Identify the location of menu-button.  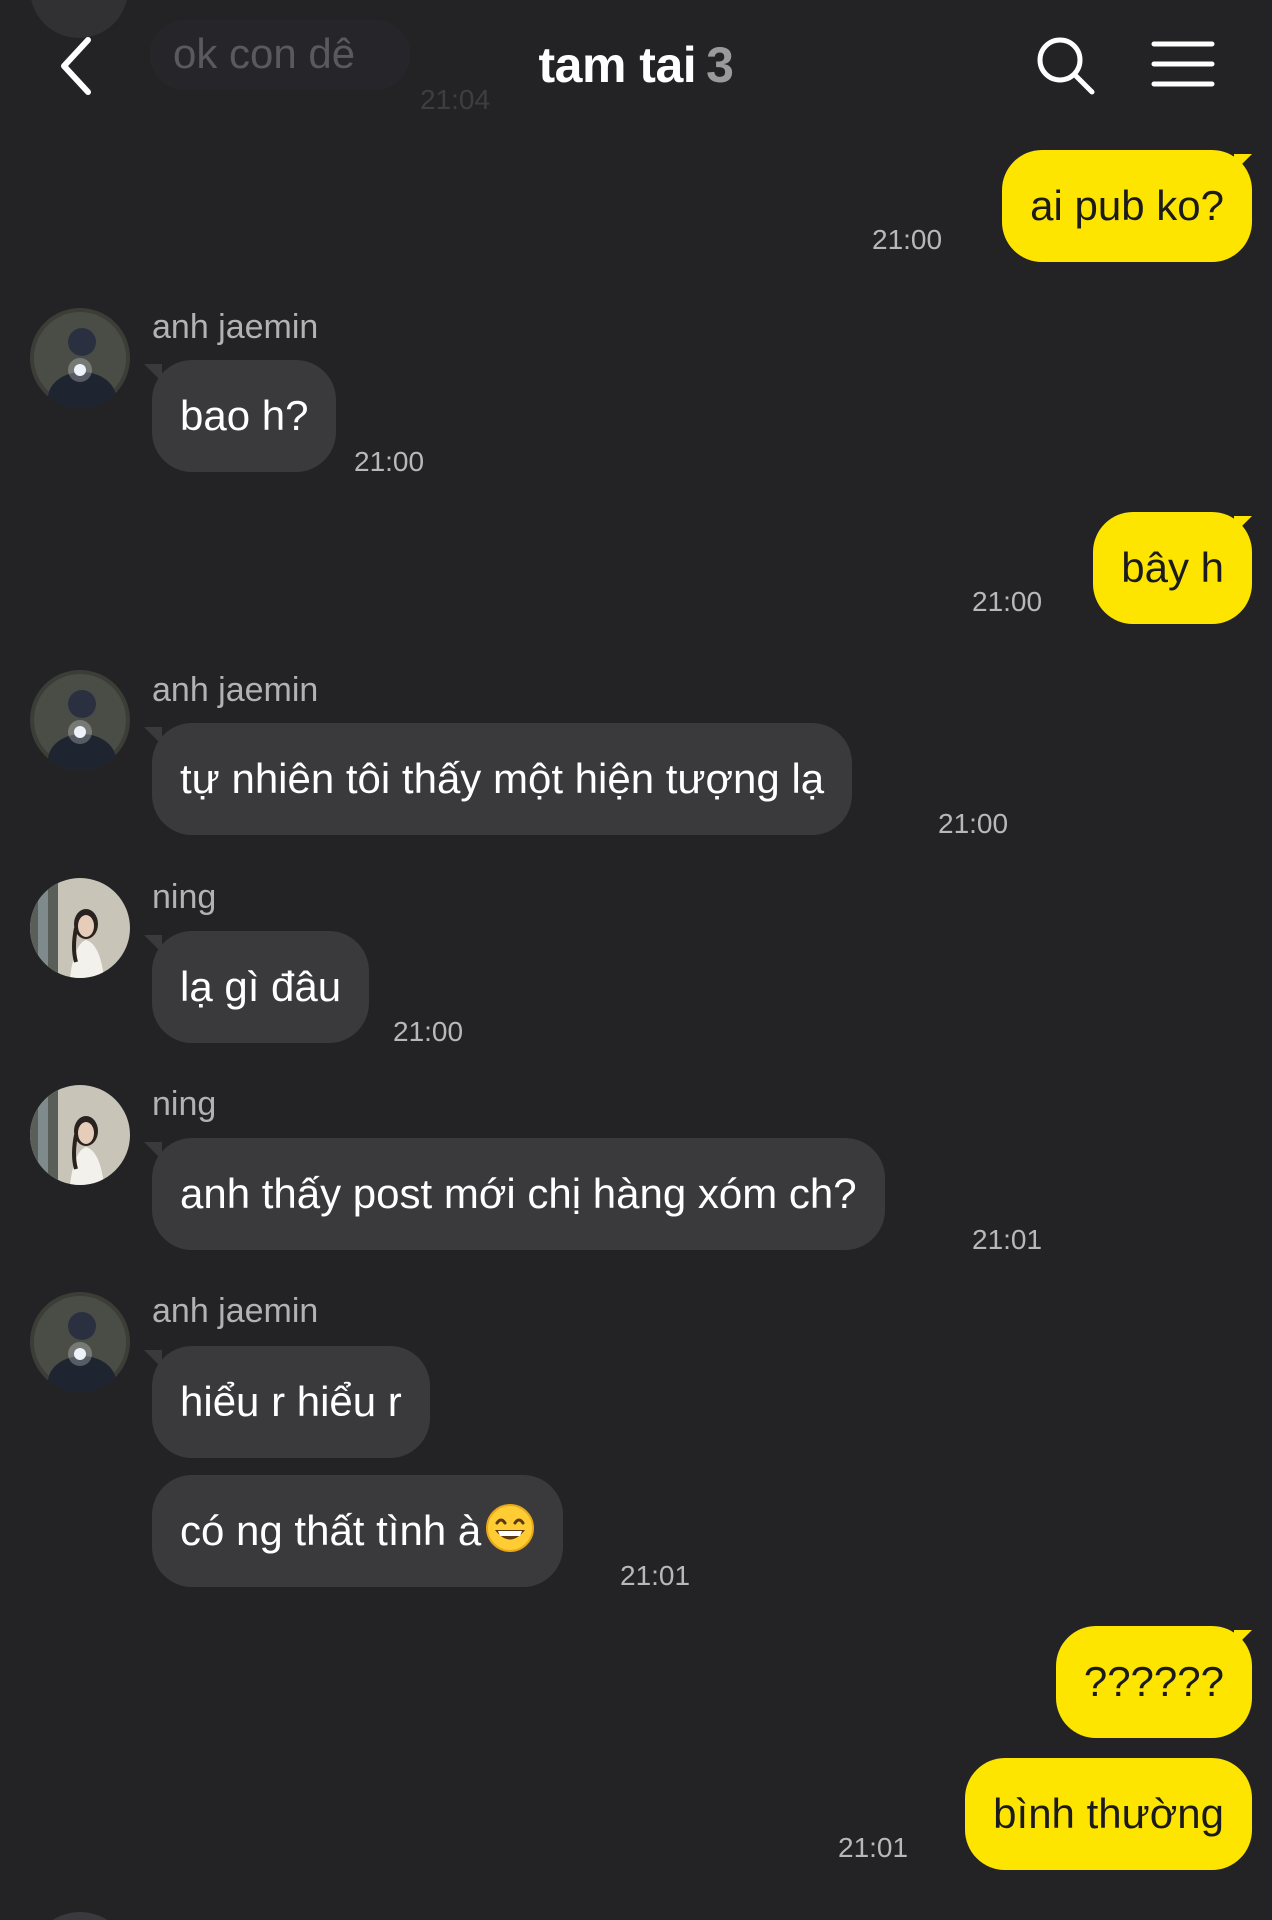
(1183, 64).